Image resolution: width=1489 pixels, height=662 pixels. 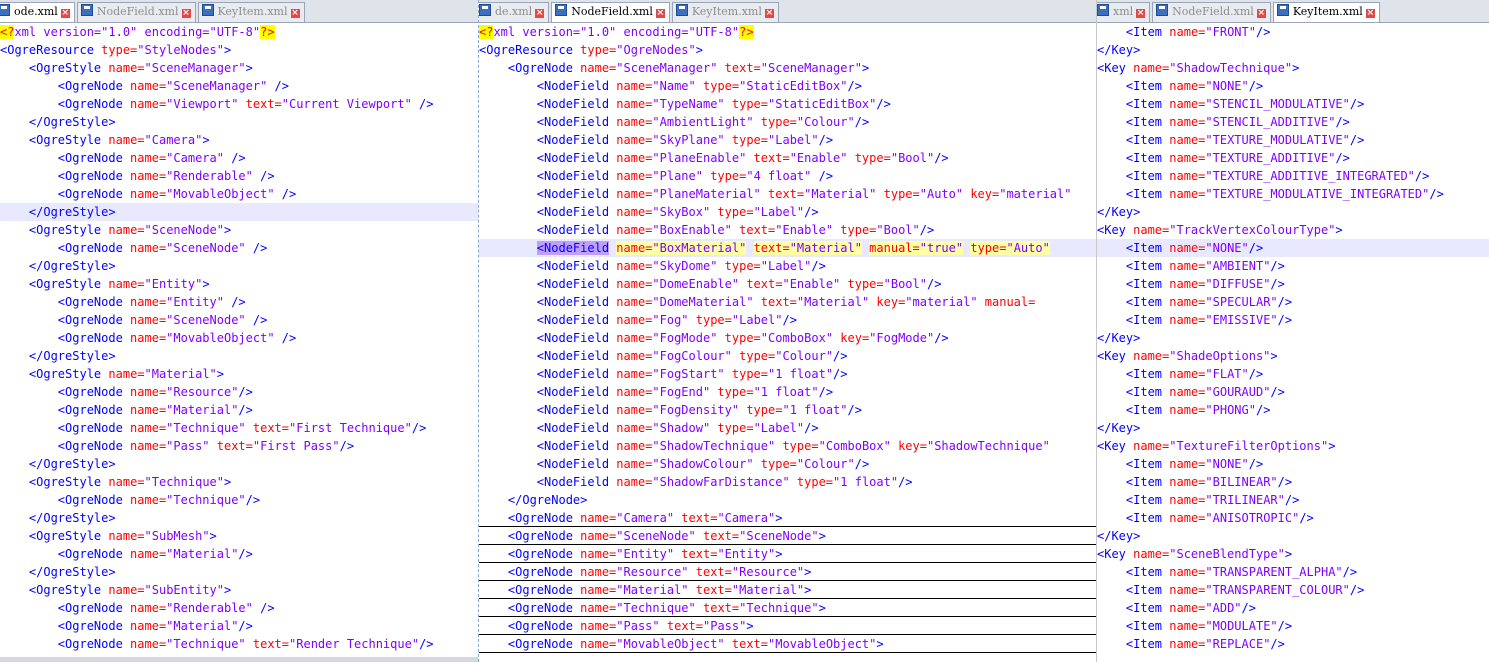 I want to click on file-tab: ode.xml ×, so click(x=37, y=12).